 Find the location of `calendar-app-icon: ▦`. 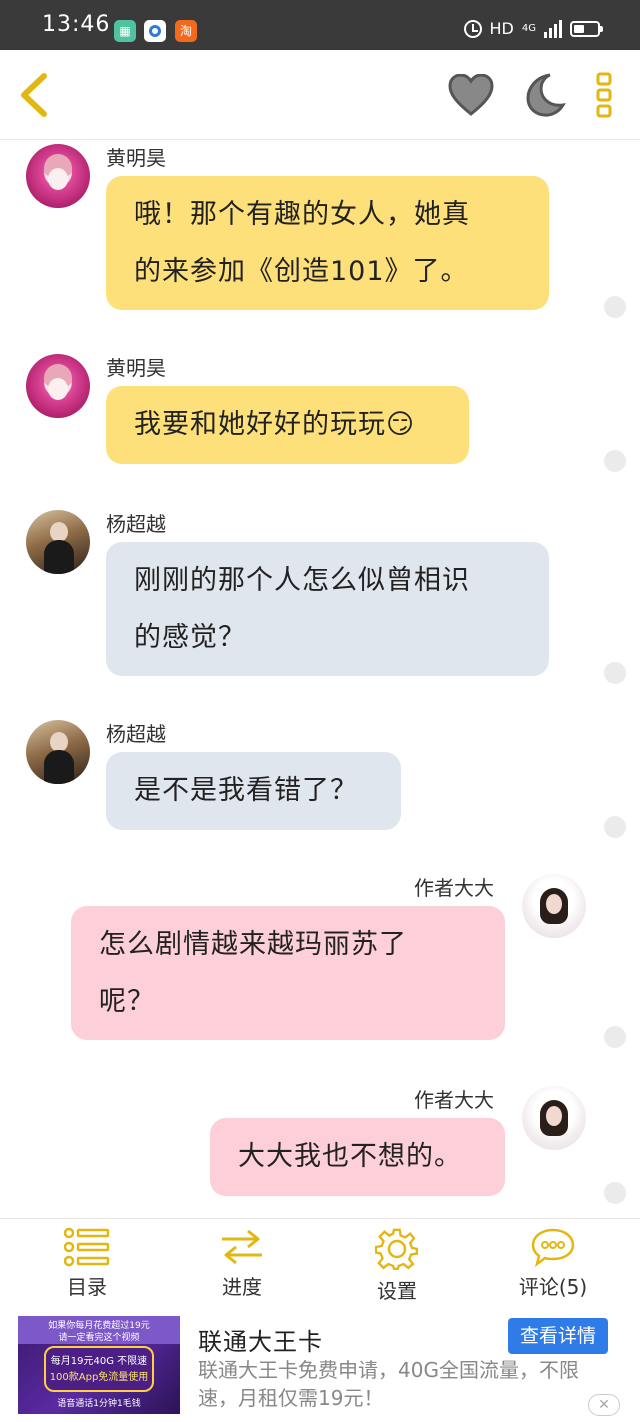

calendar-app-icon: ▦ is located at coordinates (125, 31).